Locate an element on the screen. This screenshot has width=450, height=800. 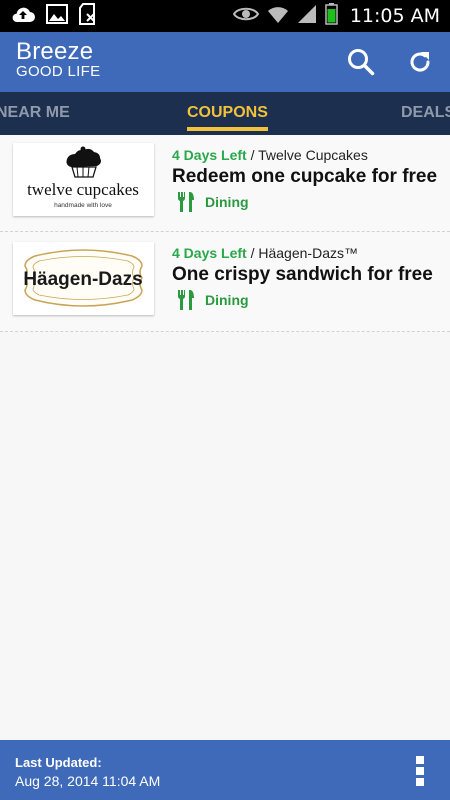
merchant-name: Twelve Cupcakes is located at coordinates (313, 155).